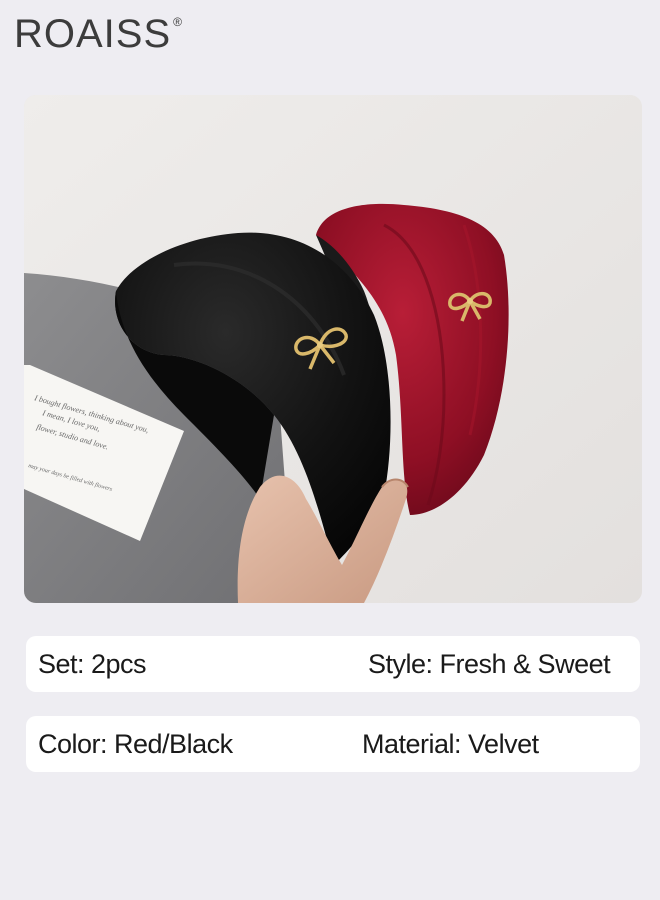 Image resolution: width=660 pixels, height=900 pixels. Describe the element at coordinates (98, 34) in the screenshot. I see `brand-logo: ROAISS ®` at that location.